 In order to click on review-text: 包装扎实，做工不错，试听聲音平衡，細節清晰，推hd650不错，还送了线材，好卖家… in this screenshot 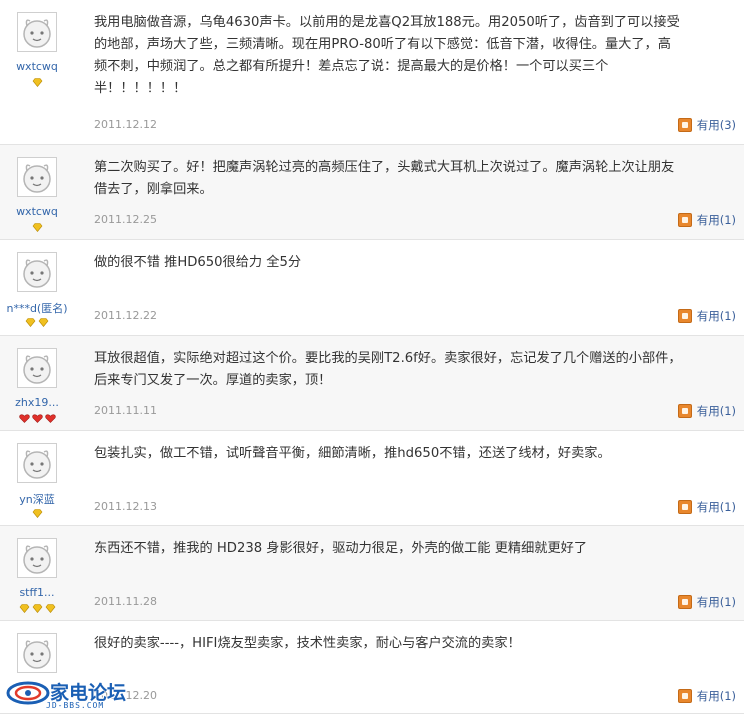, I will do `click(352, 453)`.